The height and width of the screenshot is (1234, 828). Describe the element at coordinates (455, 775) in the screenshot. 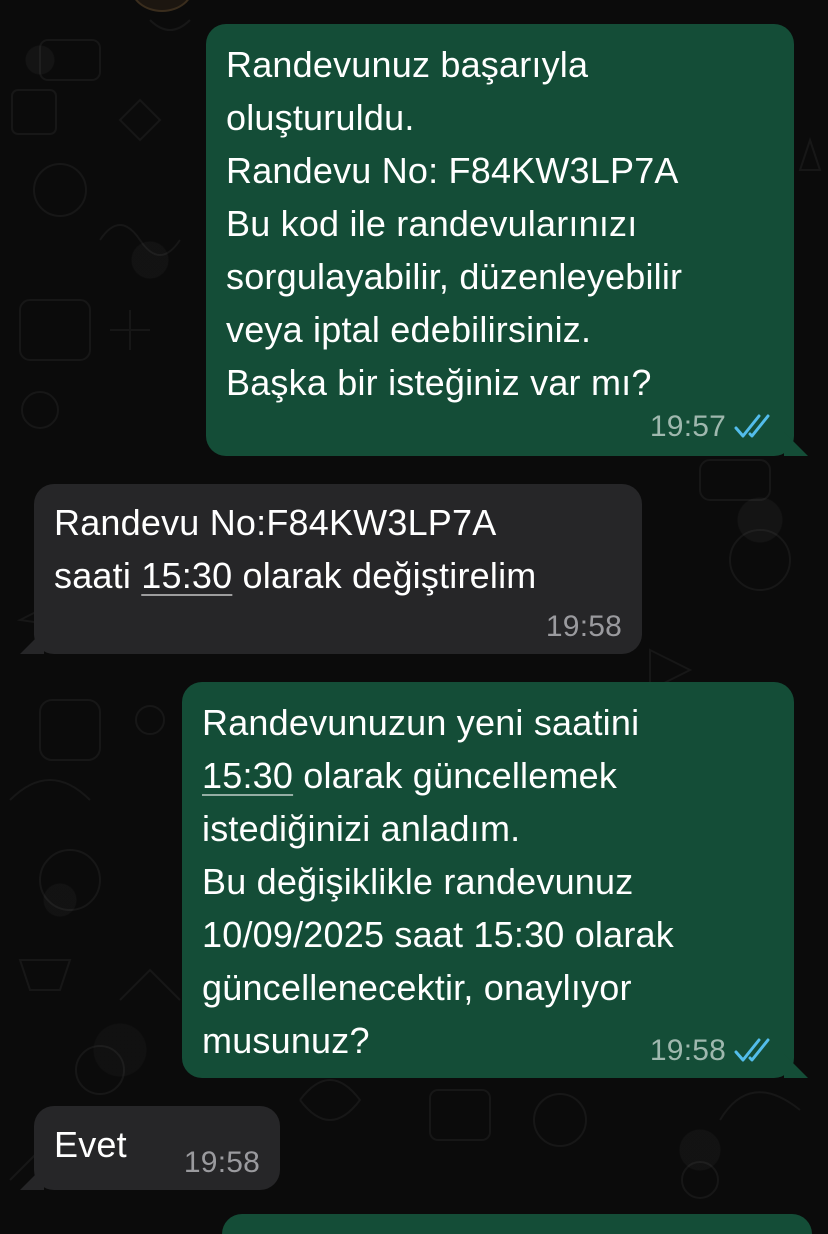

I see `message-text: olarak güncellemek` at that location.